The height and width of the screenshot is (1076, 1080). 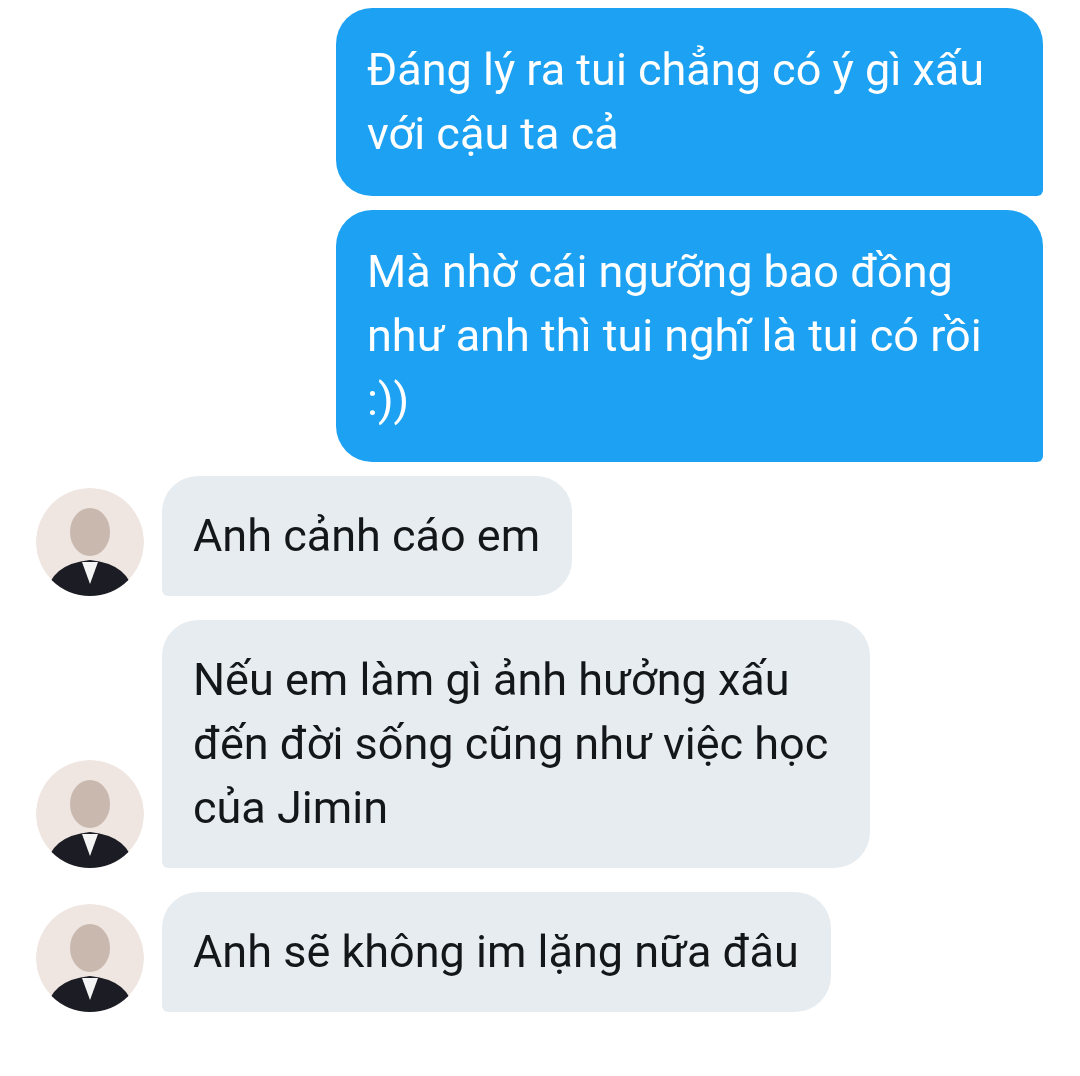 I want to click on received-message: Anh cảnh cáo em, so click(x=367, y=536).